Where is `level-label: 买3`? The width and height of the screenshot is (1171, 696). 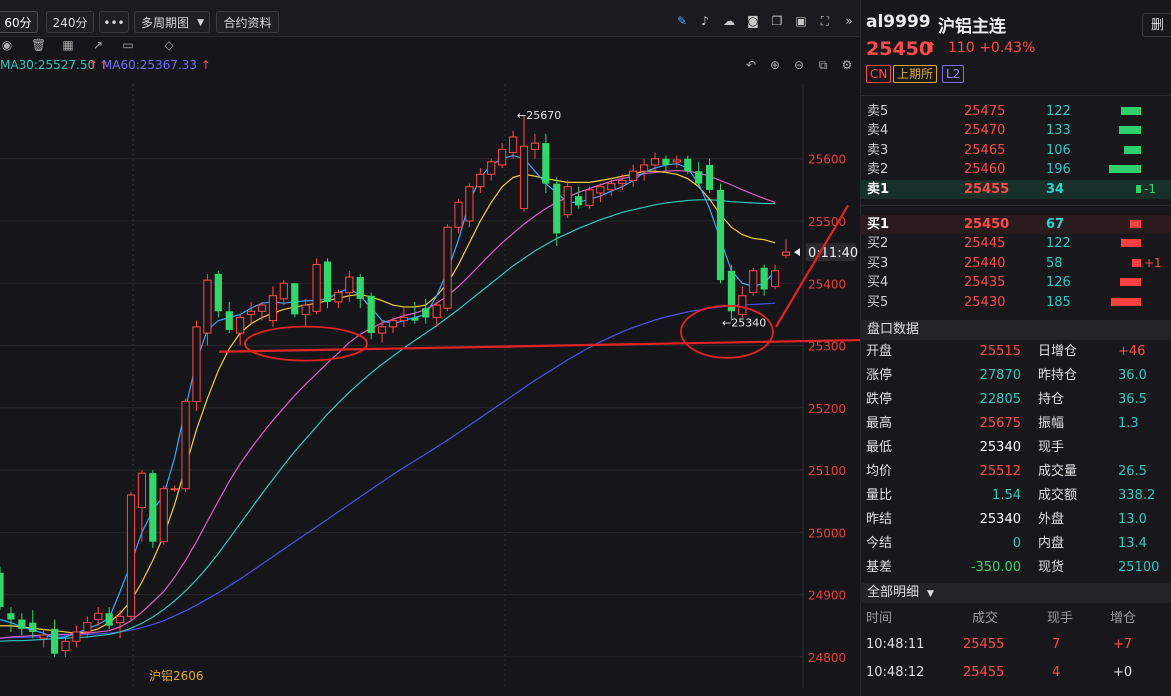
level-label: 买3 is located at coordinates (878, 263).